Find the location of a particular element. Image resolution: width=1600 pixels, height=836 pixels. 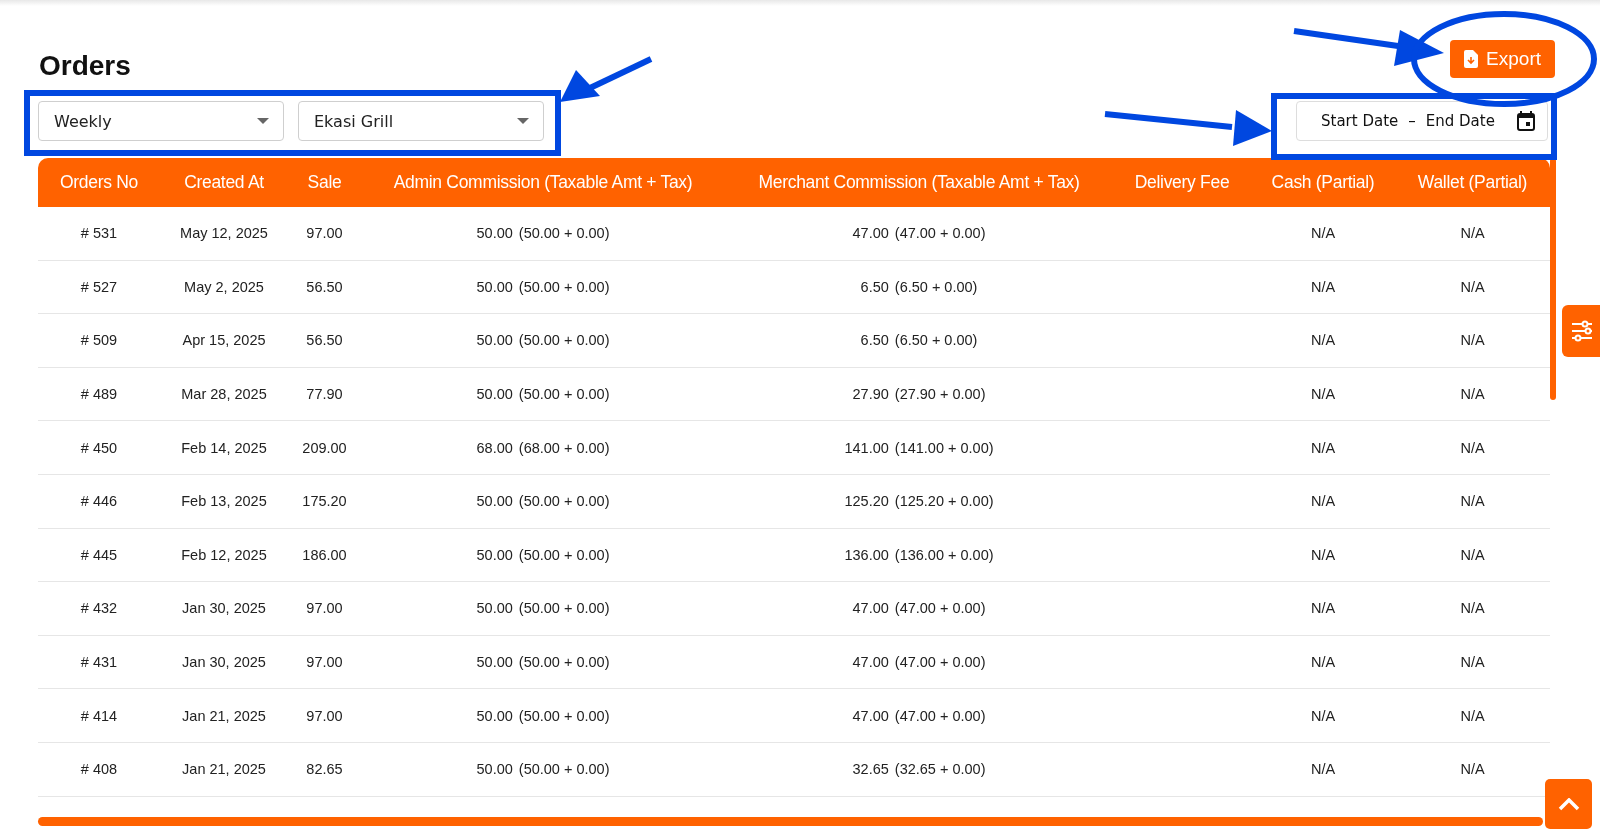

table-cell-text: May 2, 2025 is located at coordinates (224, 286).